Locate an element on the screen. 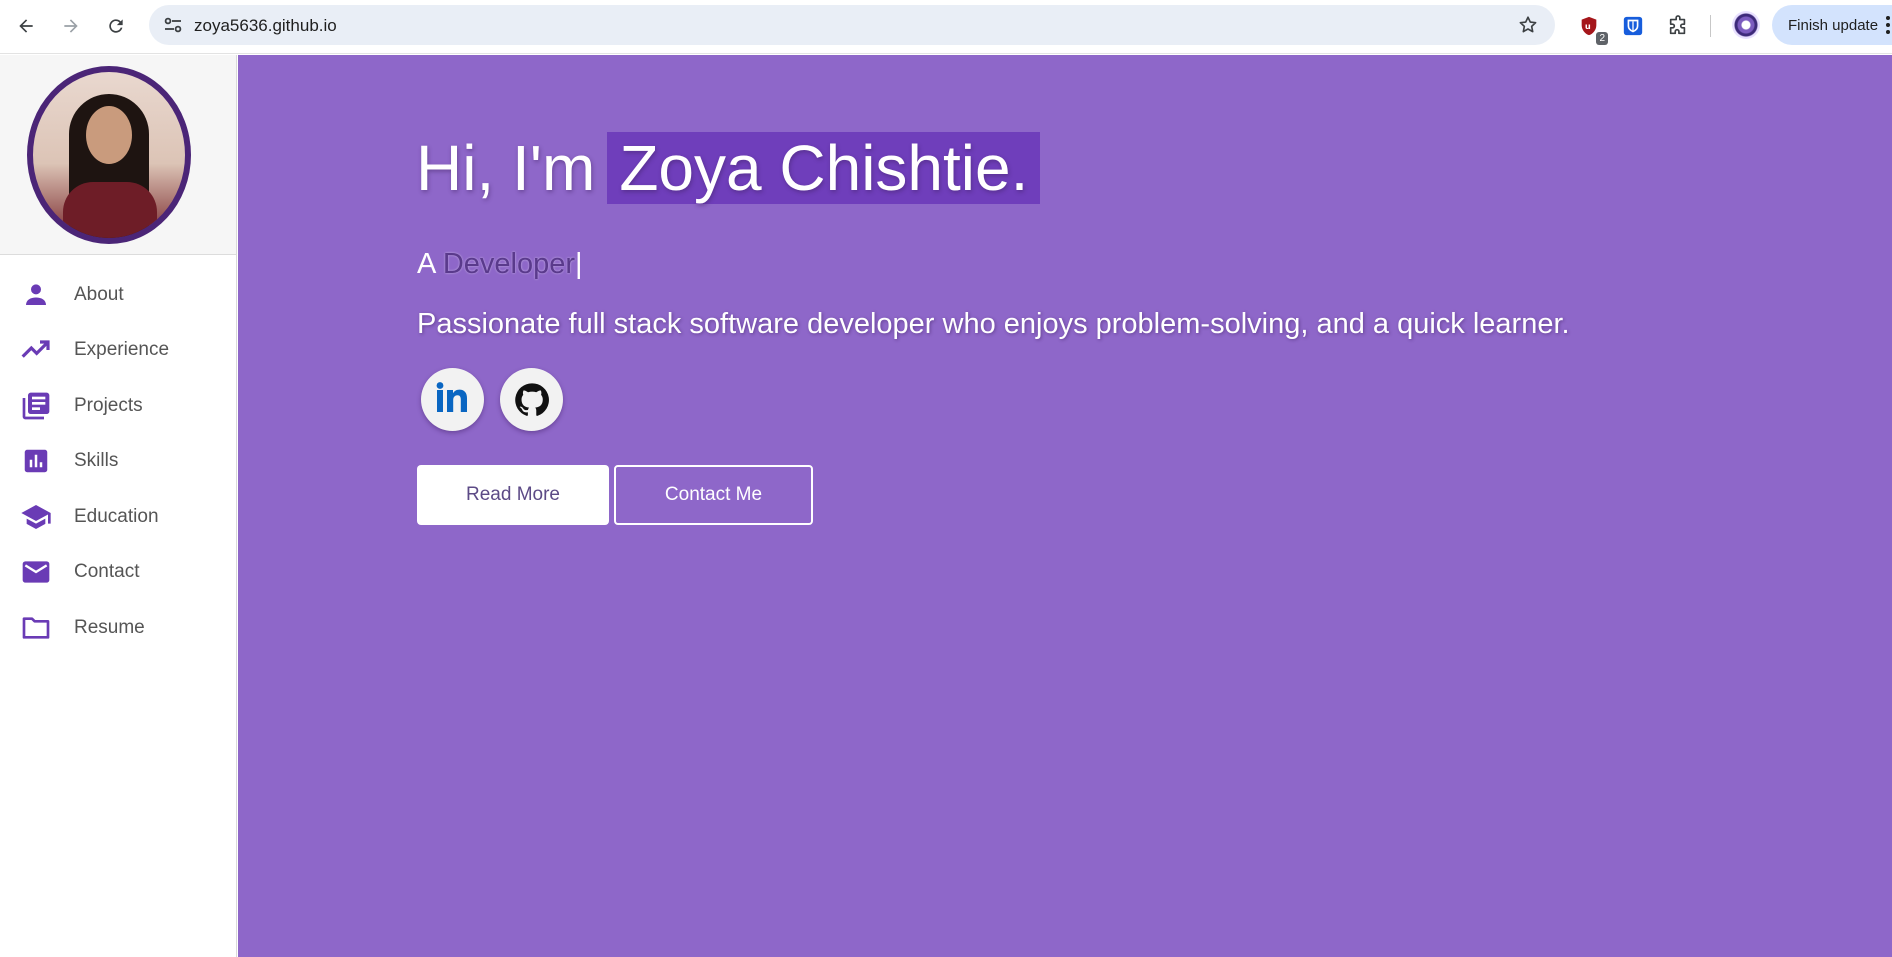 This screenshot has height=957, width=1892. puzzle-piece-icon is located at coordinates (1677, 25).